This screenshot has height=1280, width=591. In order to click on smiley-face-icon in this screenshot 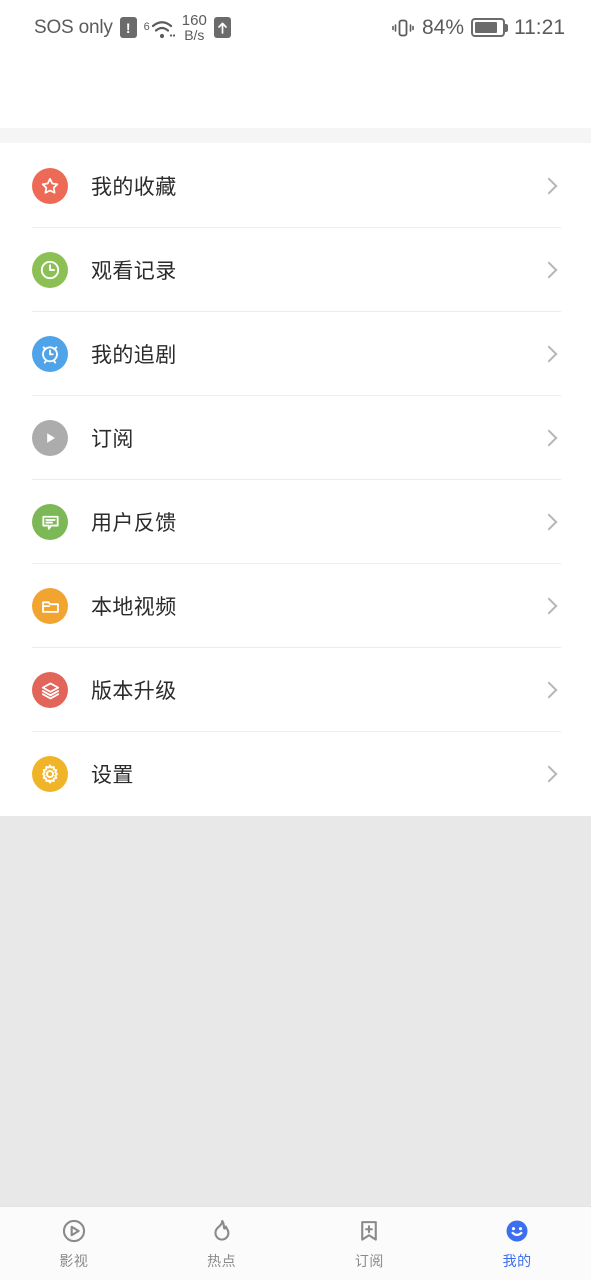, I will do `click(517, 1231)`.